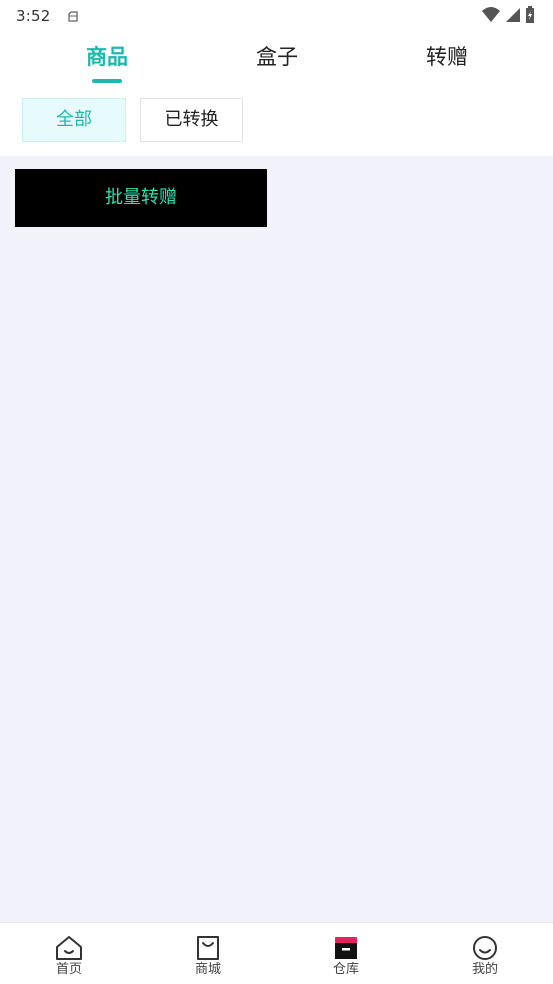 The height and width of the screenshot is (984, 553). What do you see at coordinates (276, 120) in the screenshot?
I see `filter-row: 全部 已转换` at bounding box center [276, 120].